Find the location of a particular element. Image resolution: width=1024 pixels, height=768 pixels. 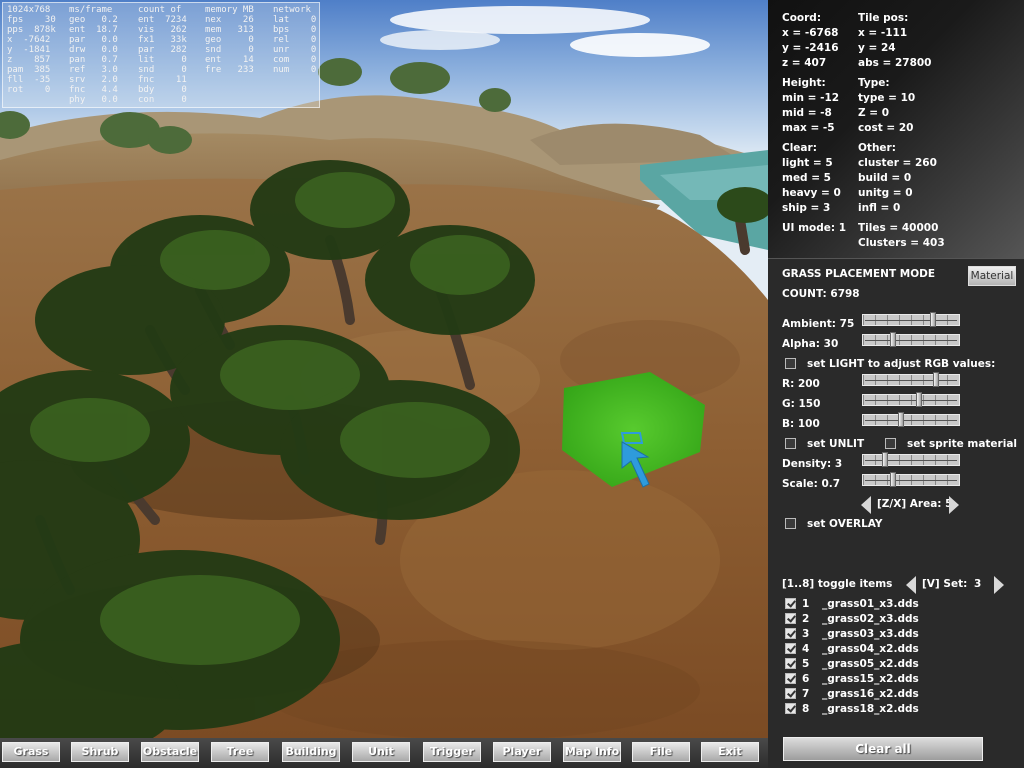

set-unlit-checkbox is located at coordinates (790, 443).